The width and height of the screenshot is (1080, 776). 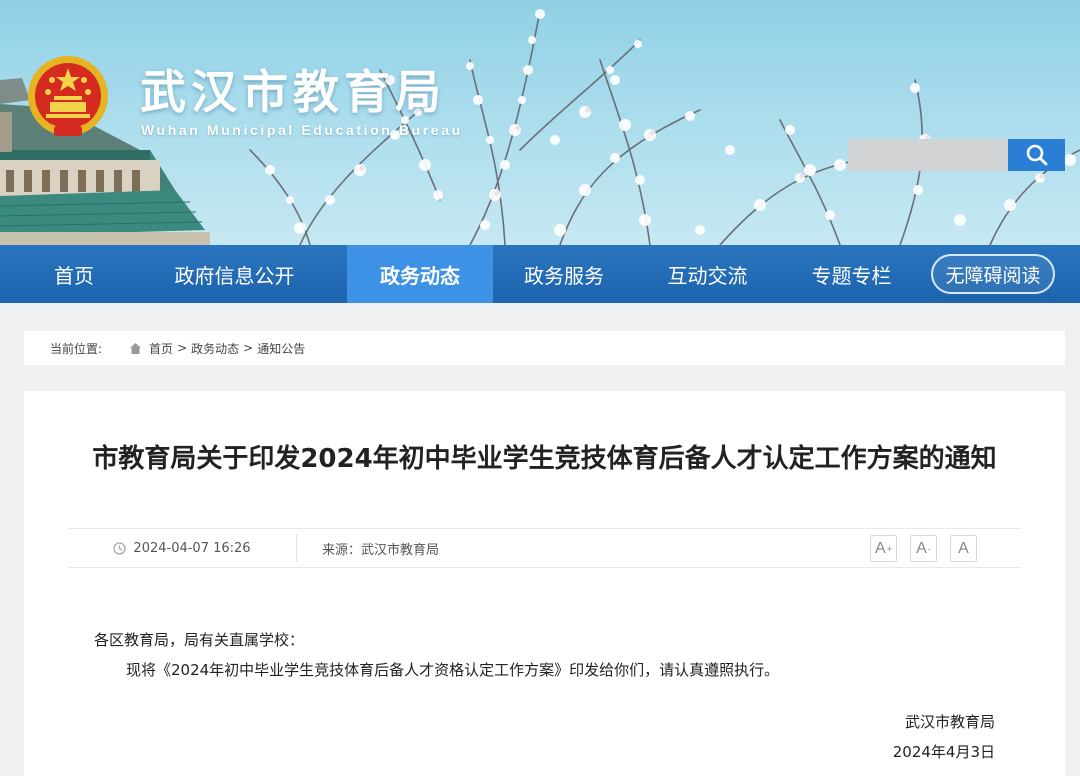 What do you see at coordinates (120, 548) in the screenshot?
I see `clock-icon` at bounding box center [120, 548].